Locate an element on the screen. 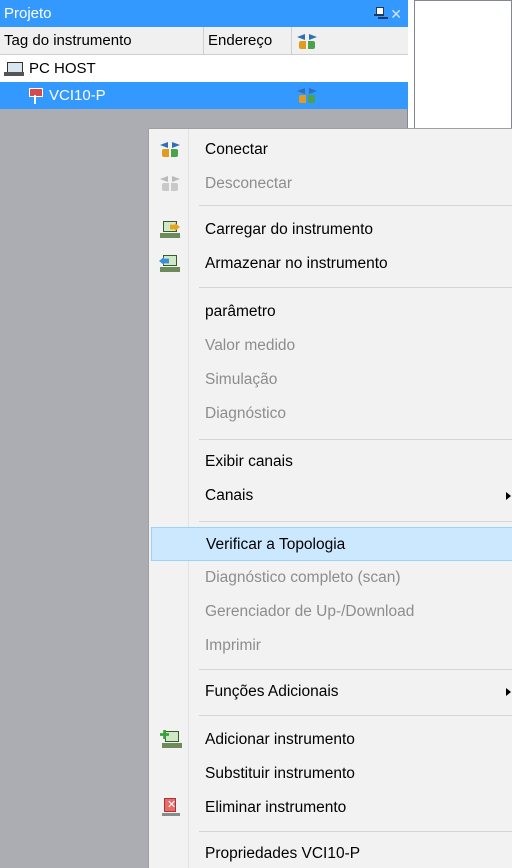  pc-host-icon is located at coordinates (14, 69).